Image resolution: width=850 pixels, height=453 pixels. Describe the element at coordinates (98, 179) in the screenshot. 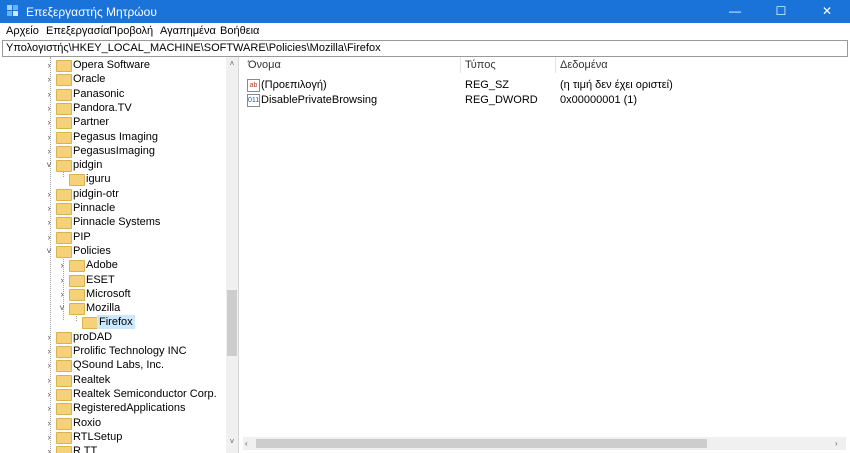

I see `tree-item-label: iguru` at that location.